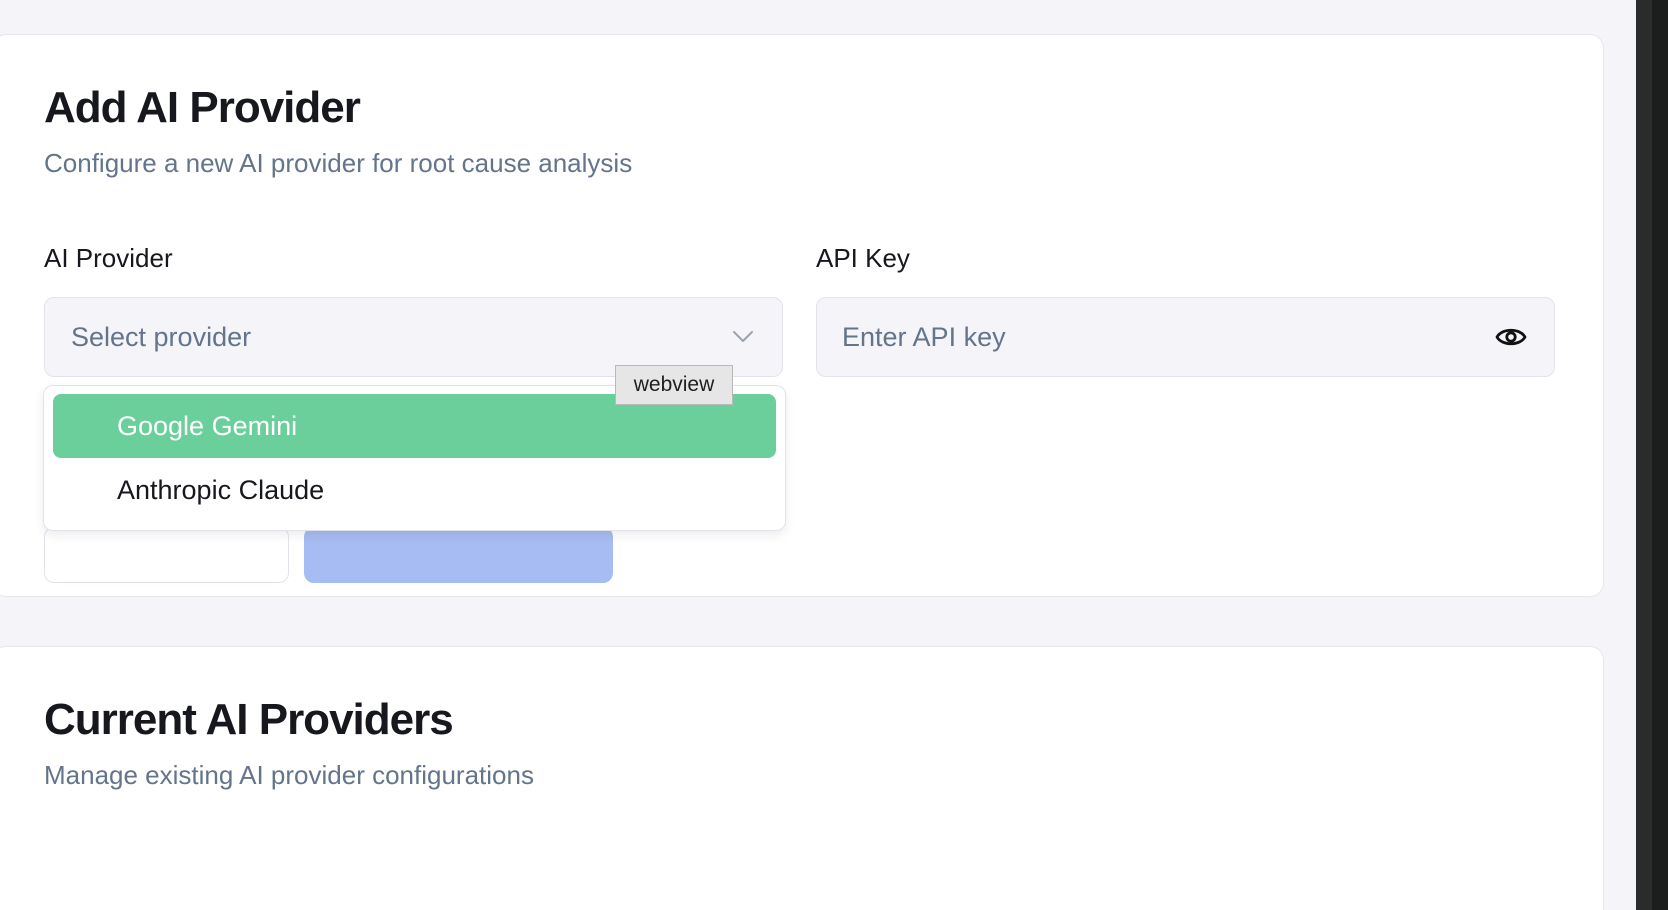 The width and height of the screenshot is (1668, 910). I want to click on provider-dropdown-menu: Google Gemini Anthropic Claude, so click(414, 458).